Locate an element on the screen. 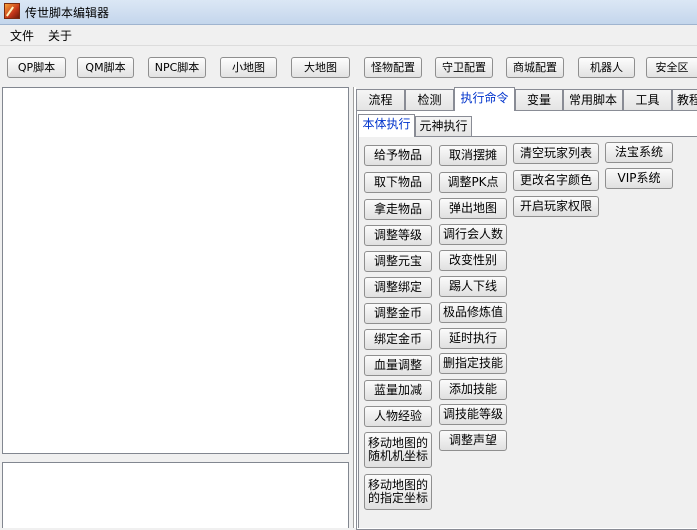  take-item-button: 拿走物品 is located at coordinates (398, 209).